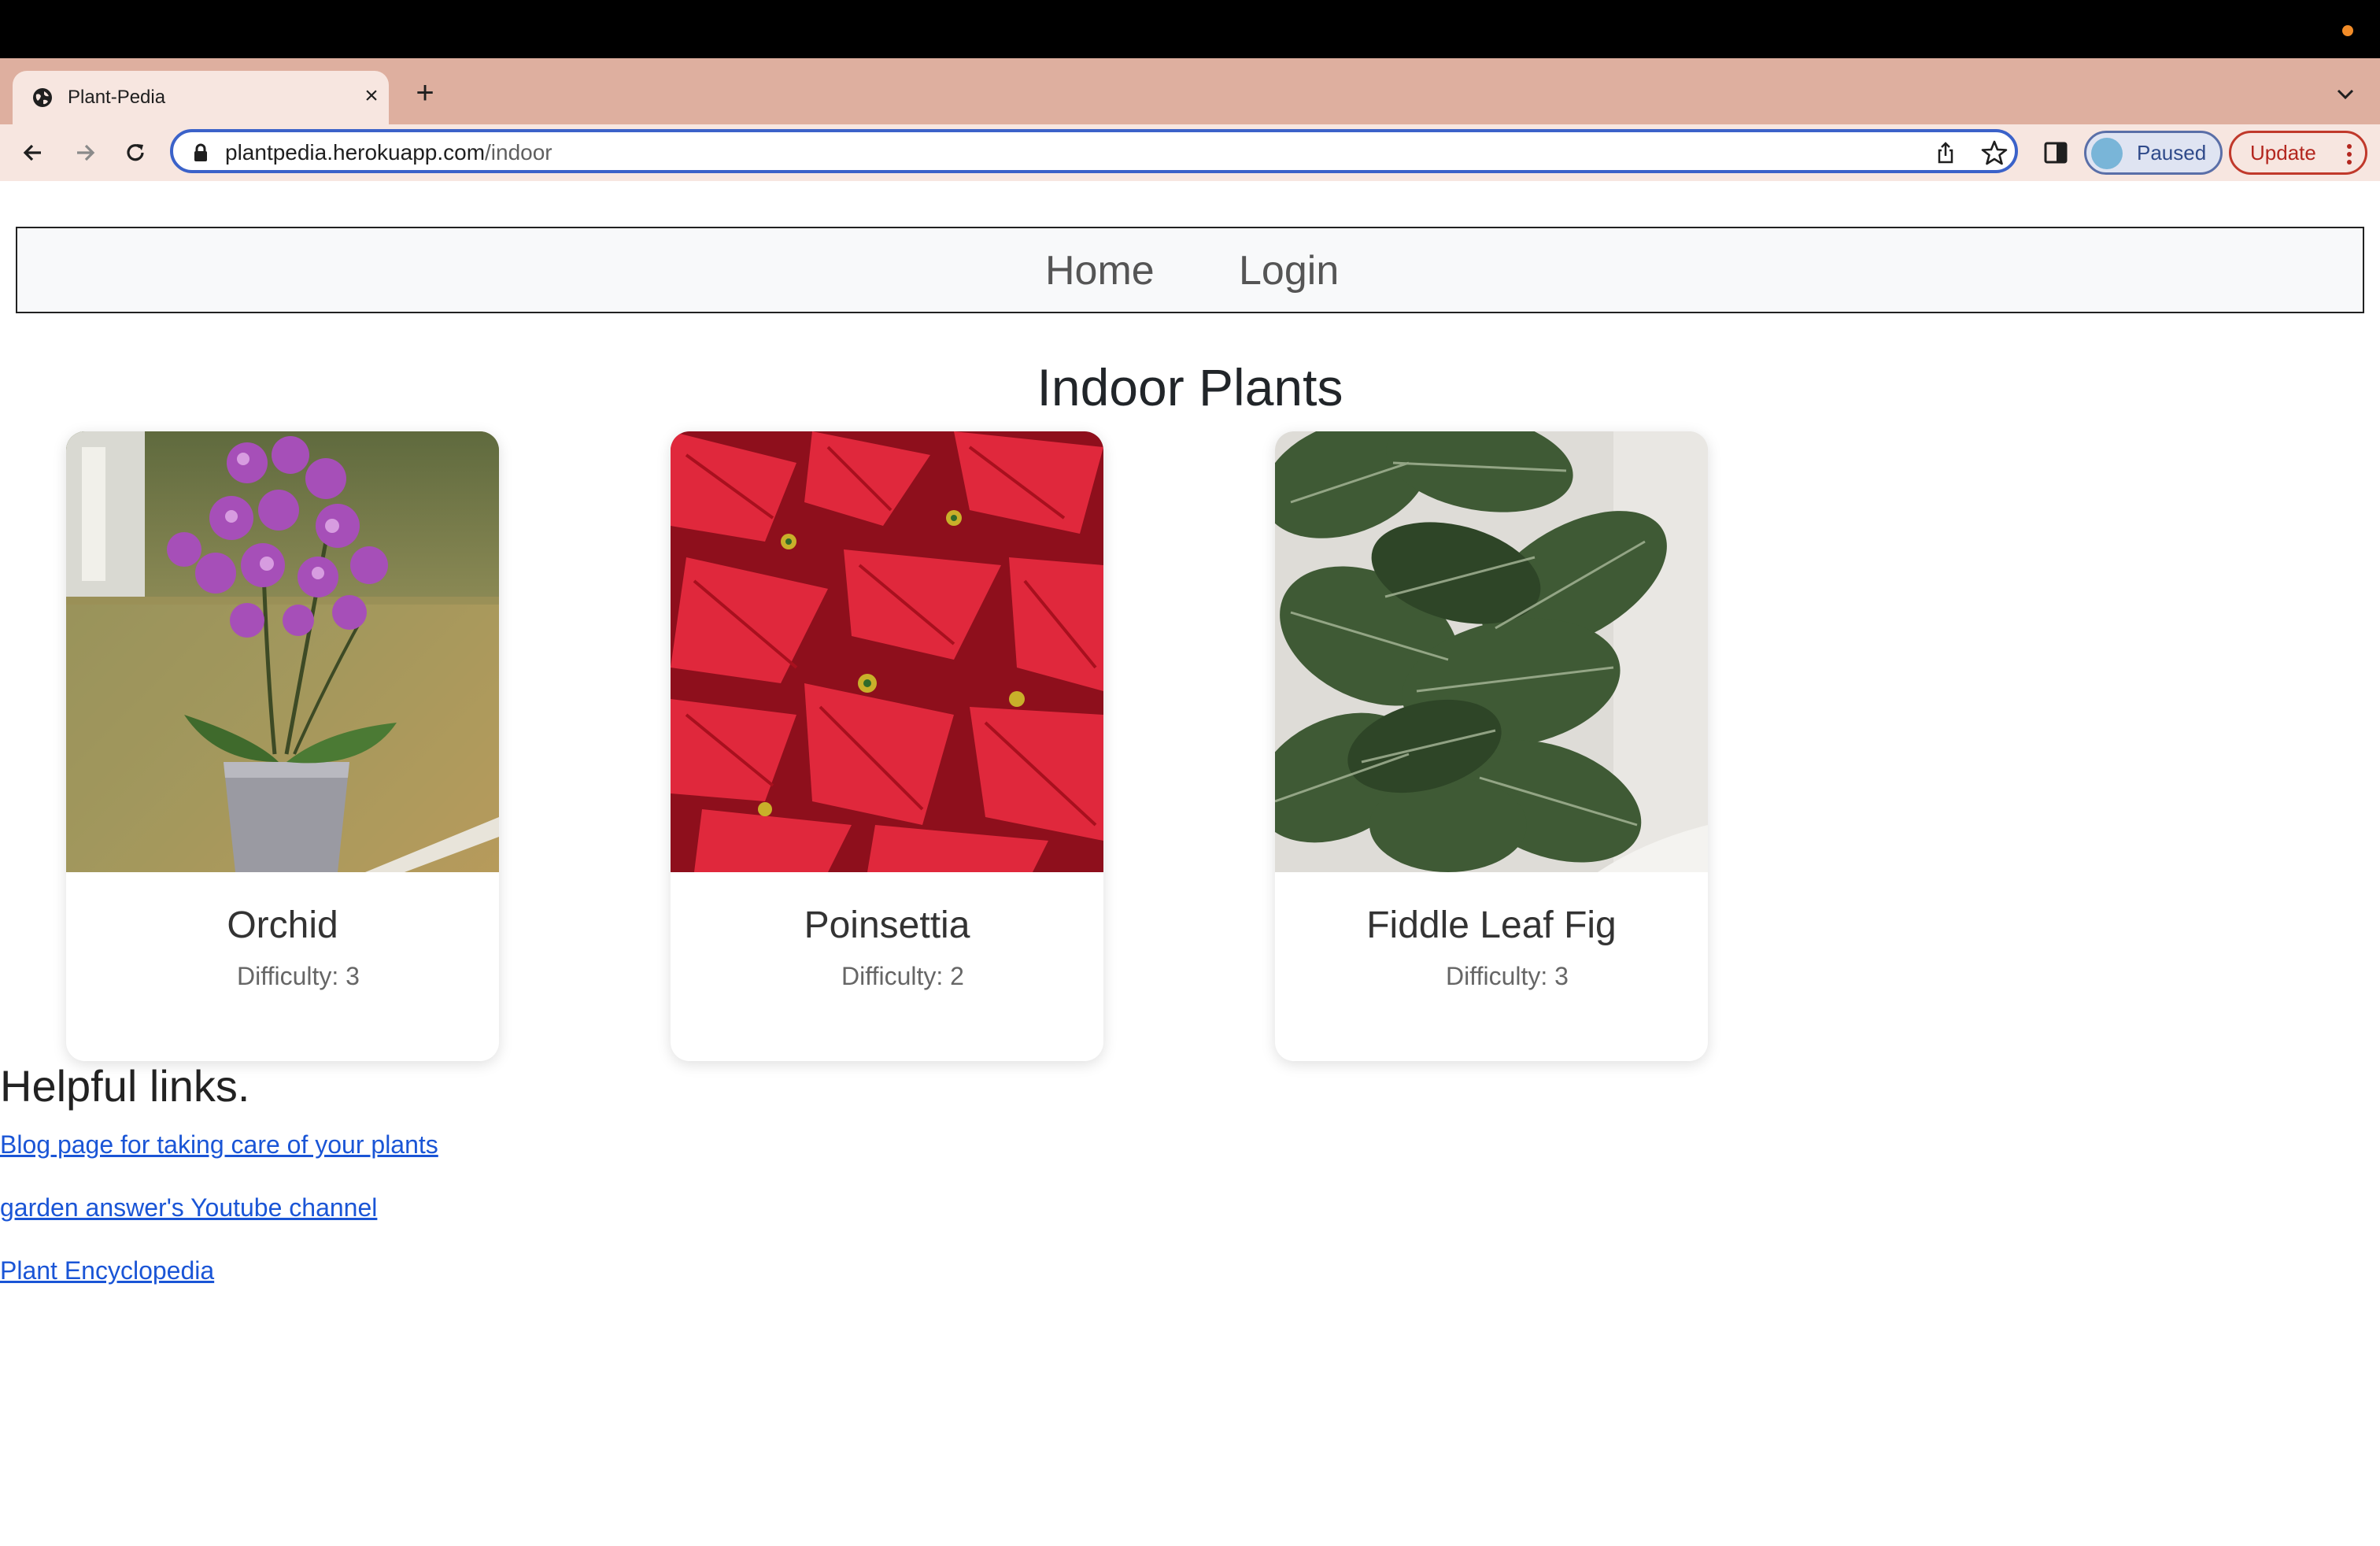 Image resolution: width=2380 pixels, height=1546 pixels. I want to click on plant-difficulty: Difficulty: 2, so click(903, 976).